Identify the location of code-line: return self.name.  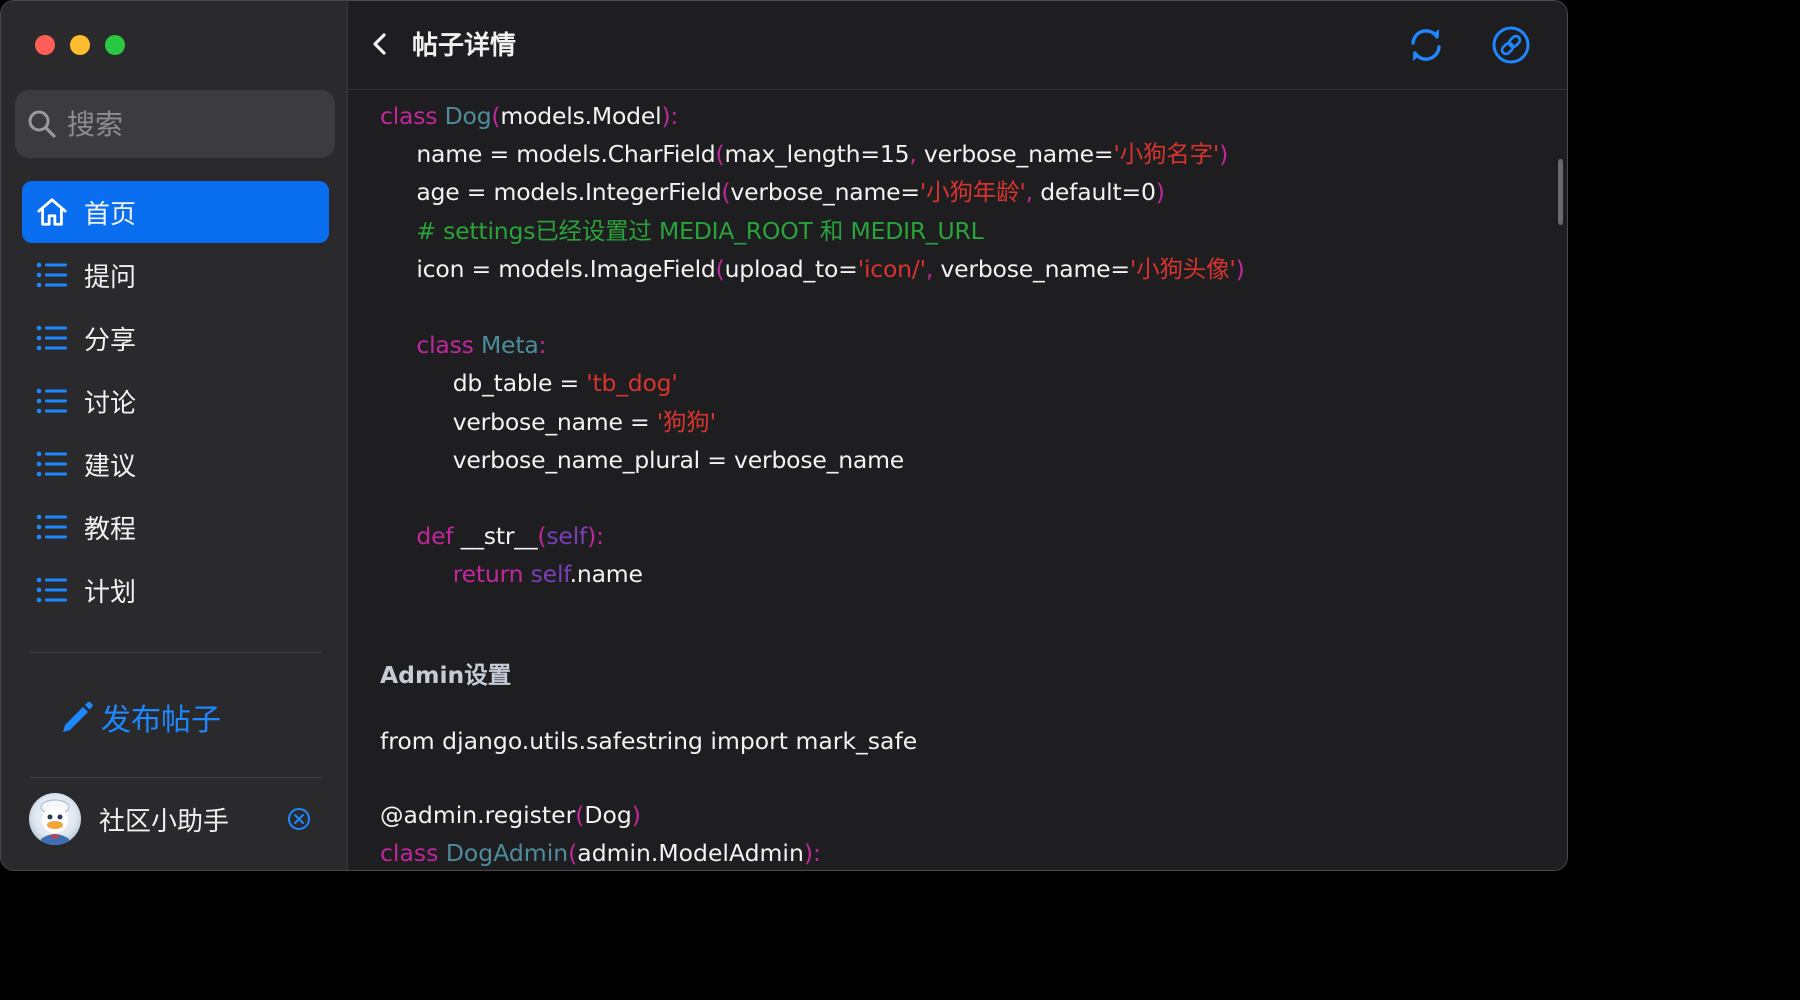
(547, 574).